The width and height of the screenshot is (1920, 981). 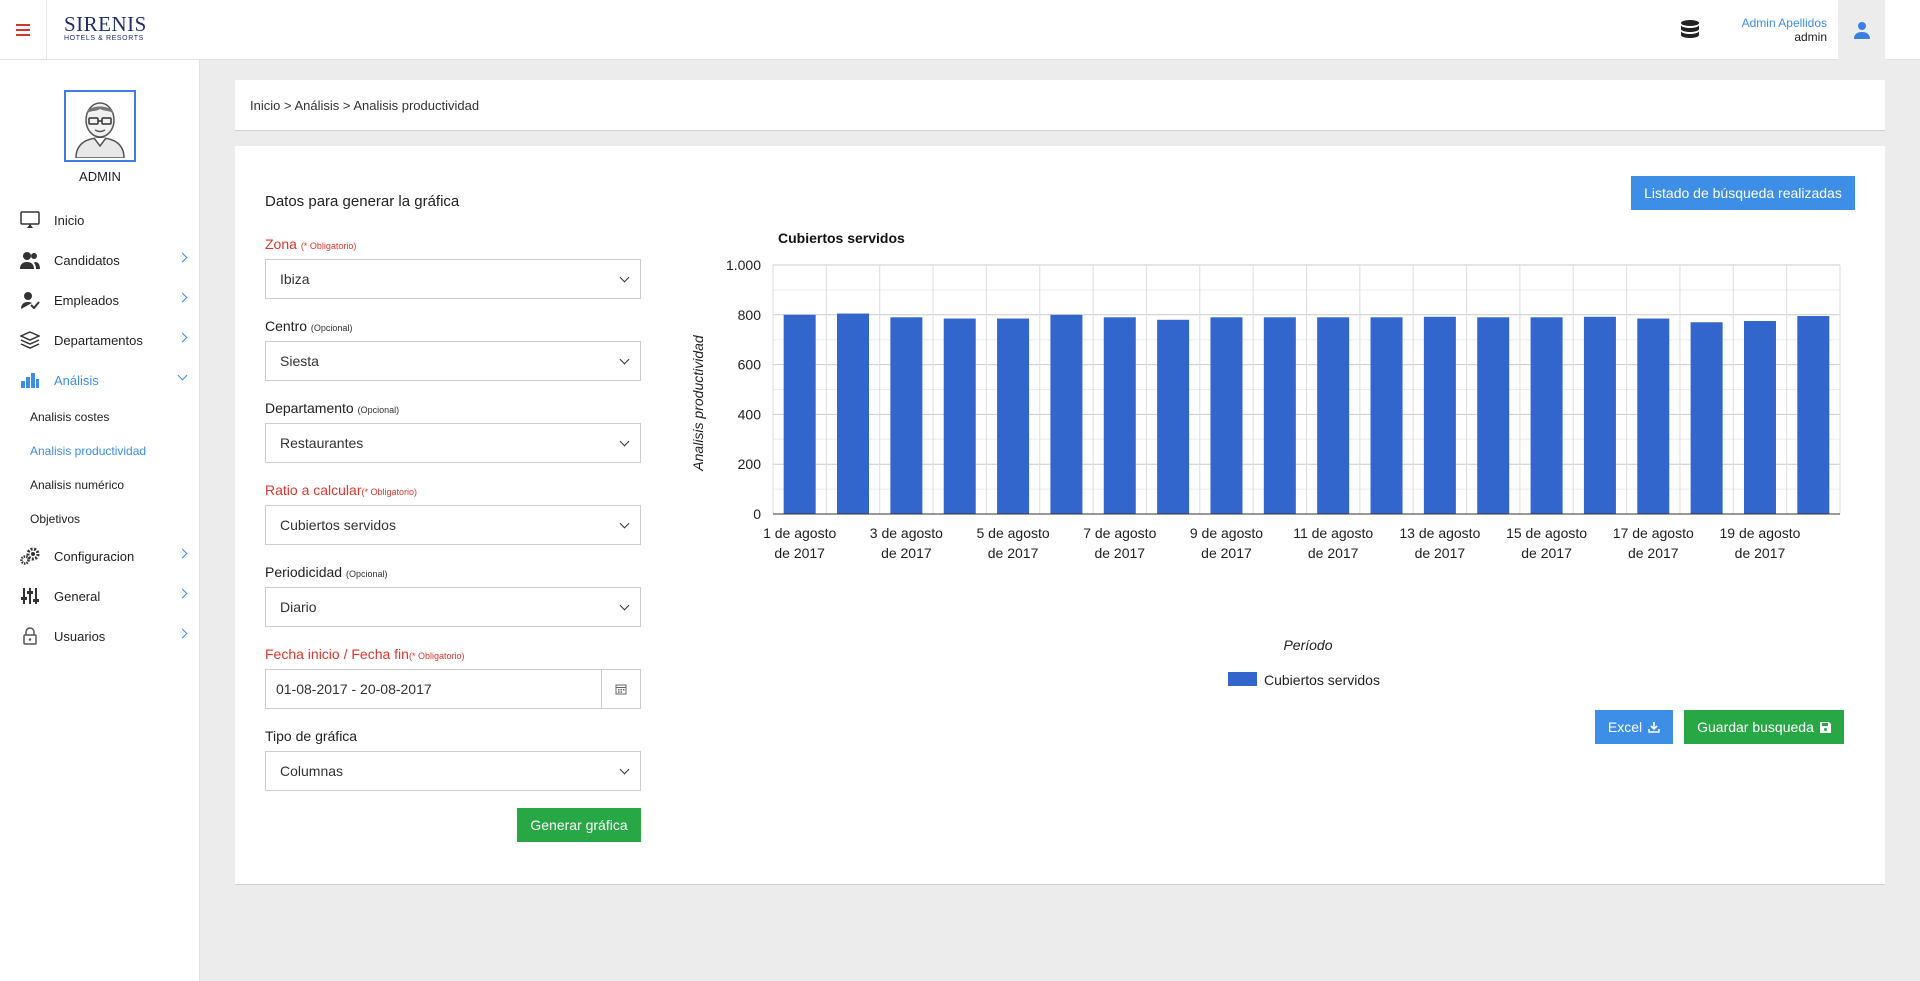 What do you see at coordinates (1625, 727) in the screenshot?
I see `excel-button-label: Excel` at bounding box center [1625, 727].